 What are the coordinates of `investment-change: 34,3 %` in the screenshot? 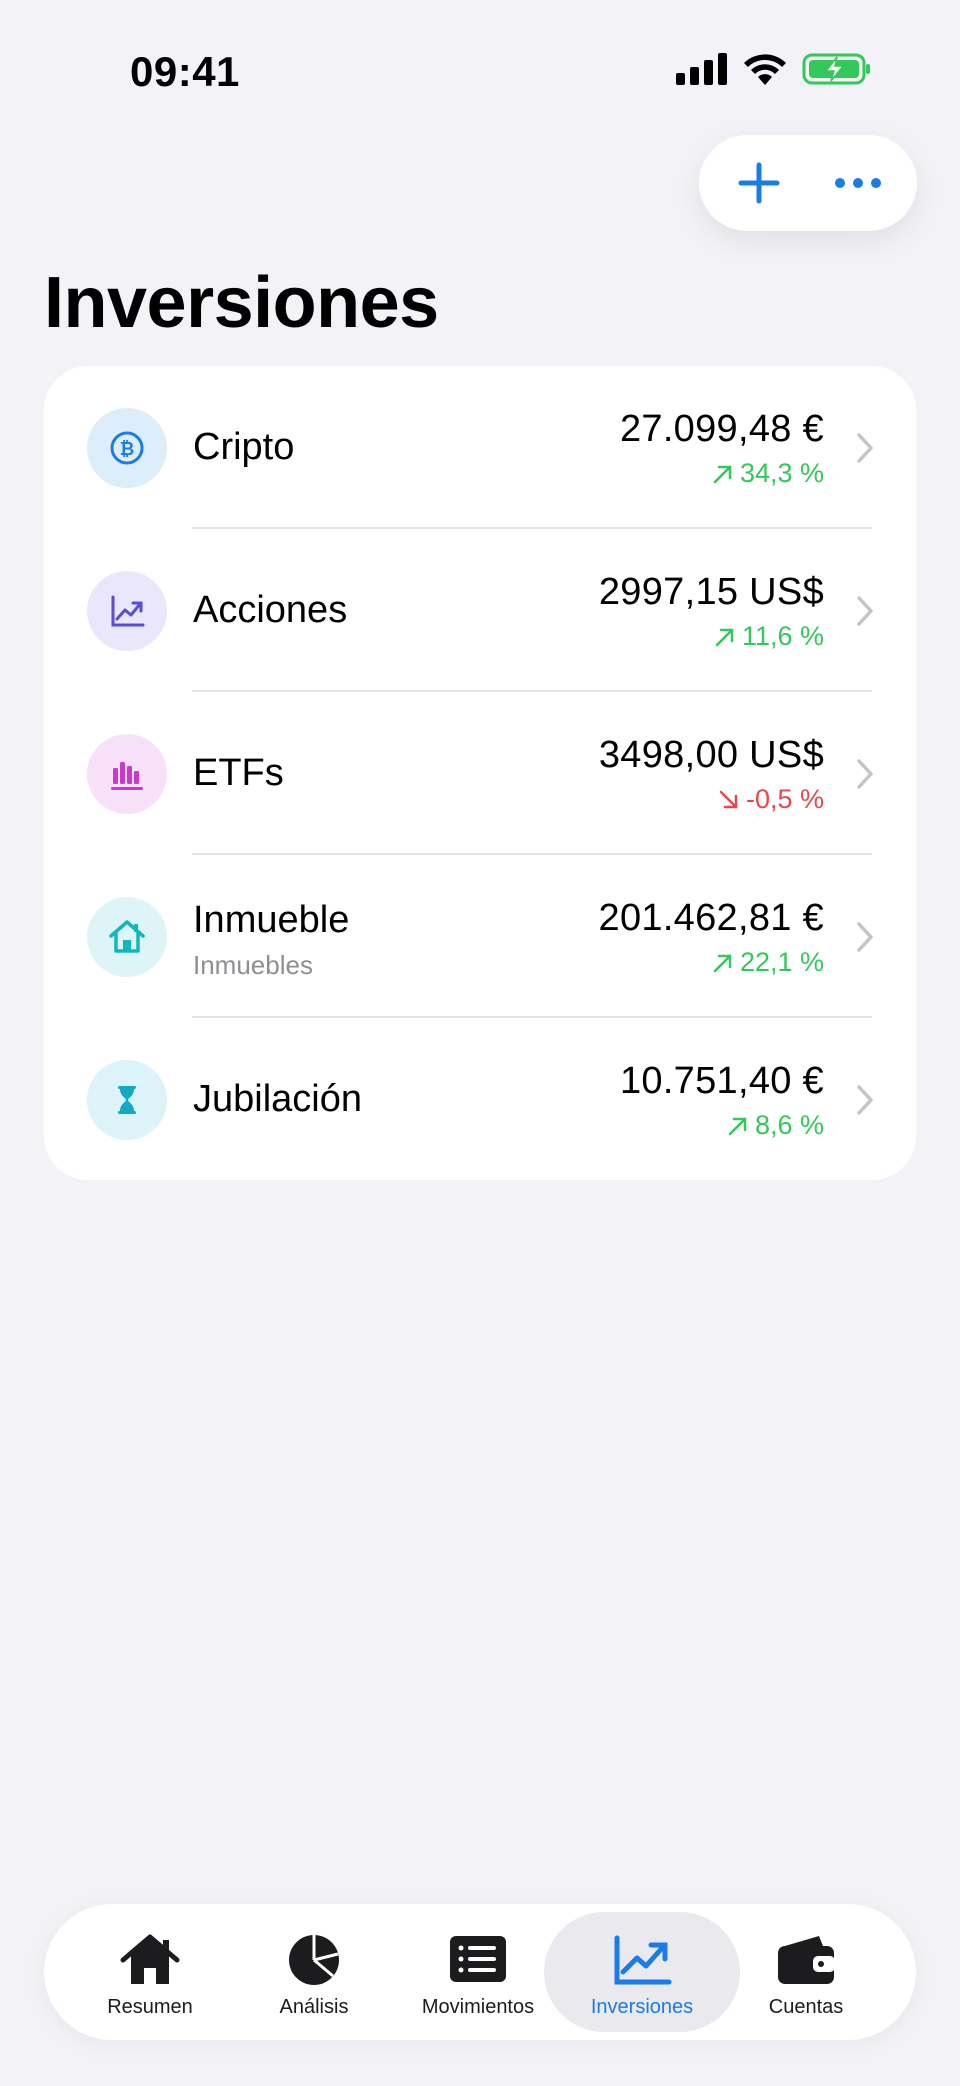 It's located at (768, 473).